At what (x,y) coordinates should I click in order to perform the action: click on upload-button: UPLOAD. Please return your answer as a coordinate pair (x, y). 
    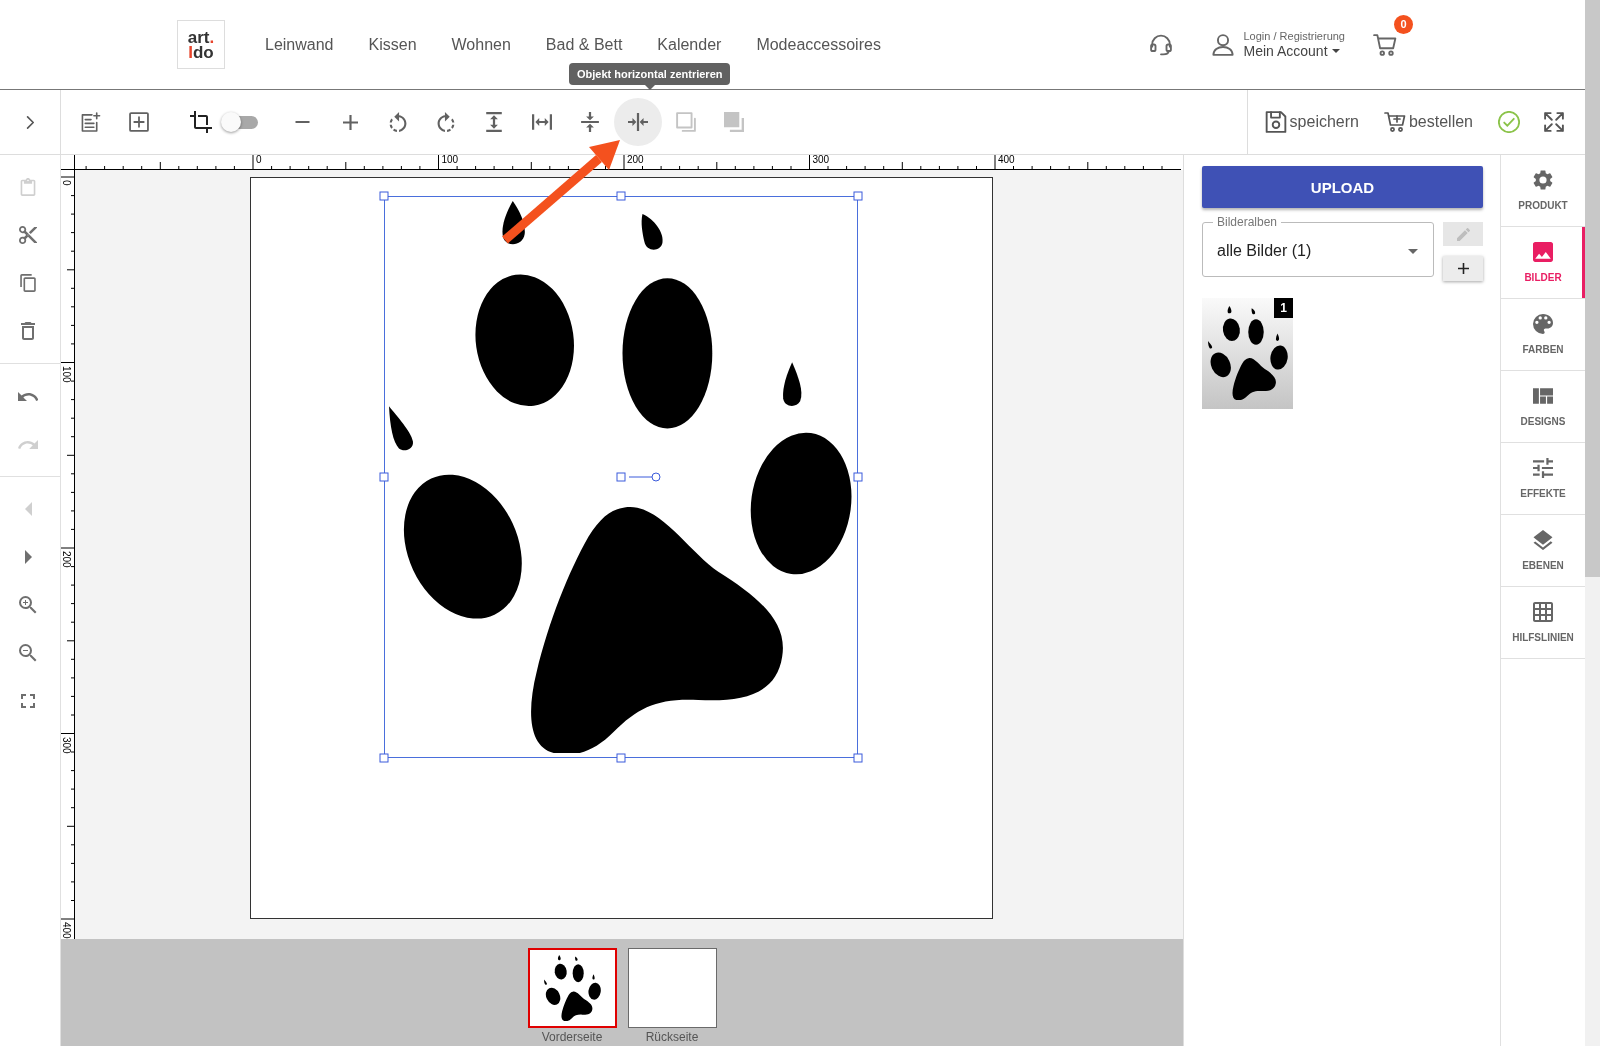
    Looking at the image, I should click on (1342, 187).